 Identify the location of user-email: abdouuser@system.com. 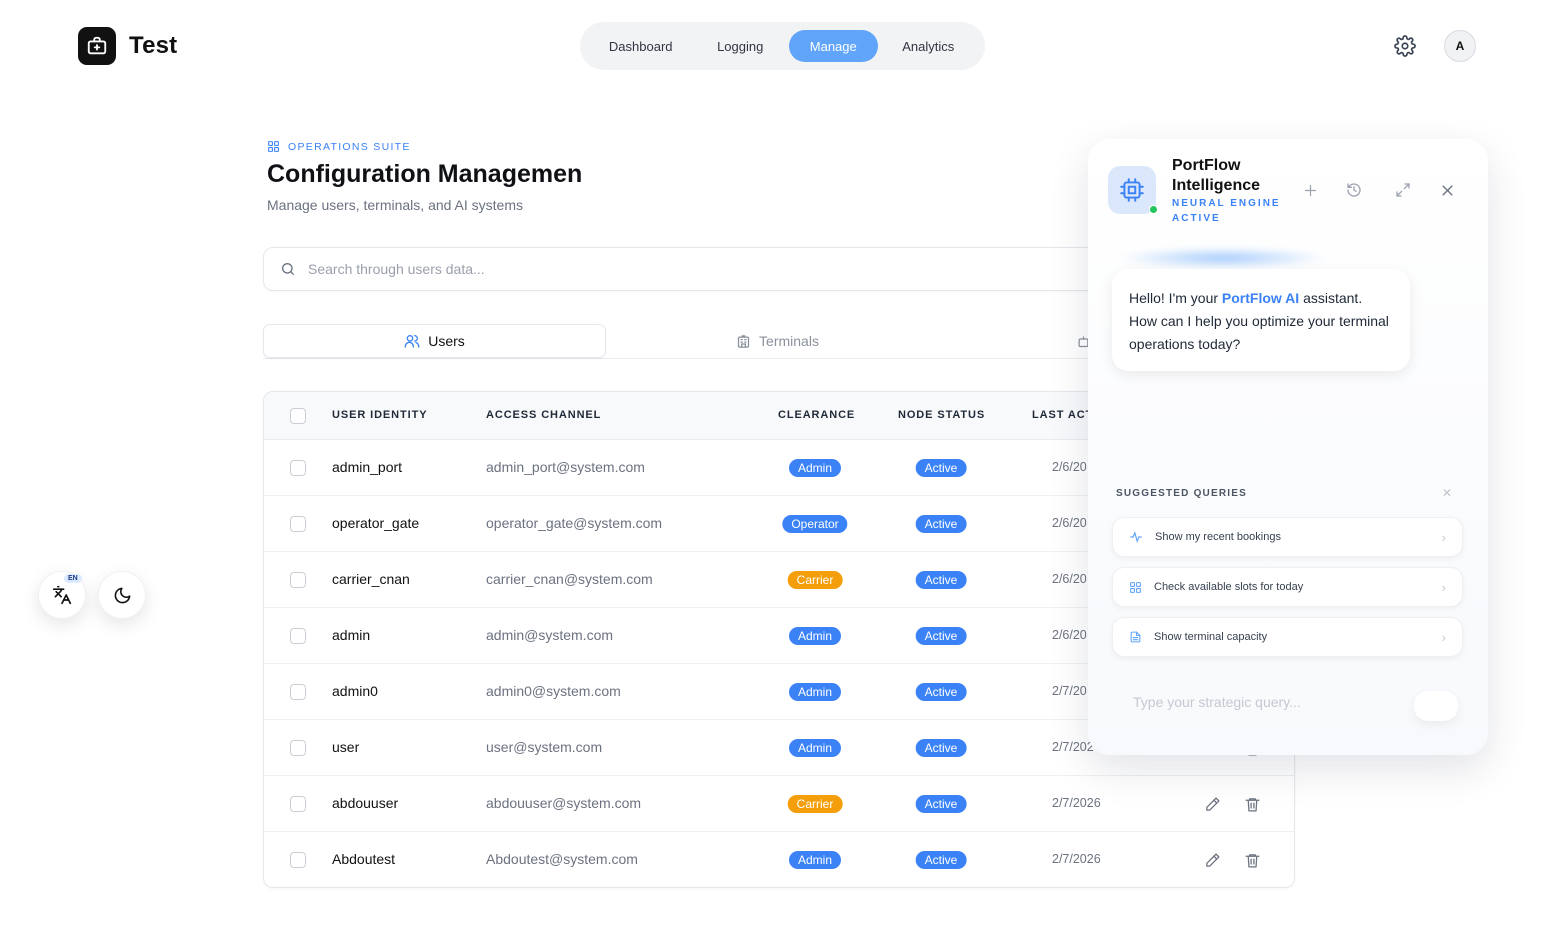
(564, 803).